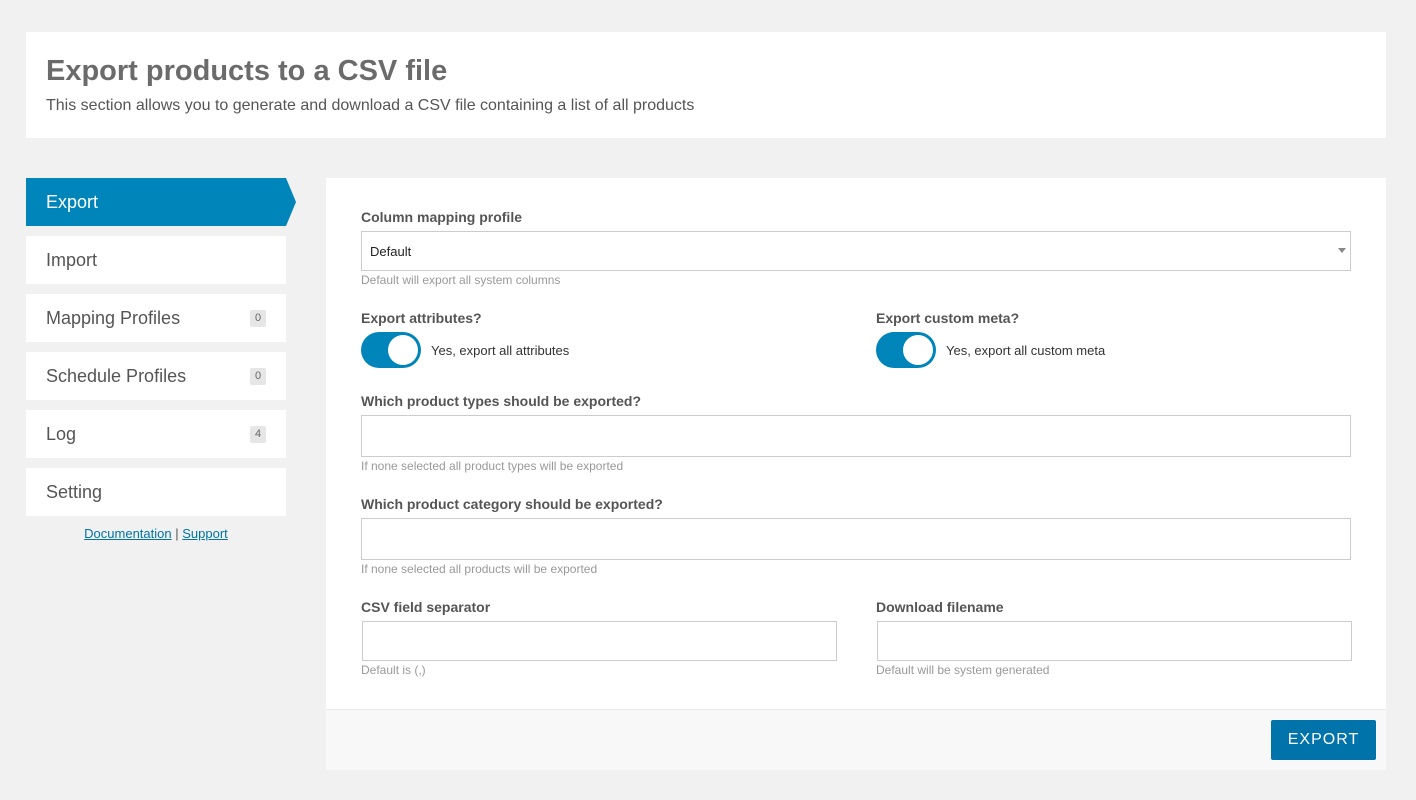 The image size is (1416, 800). What do you see at coordinates (856, 436) in the screenshot?
I see `product-types-input` at bounding box center [856, 436].